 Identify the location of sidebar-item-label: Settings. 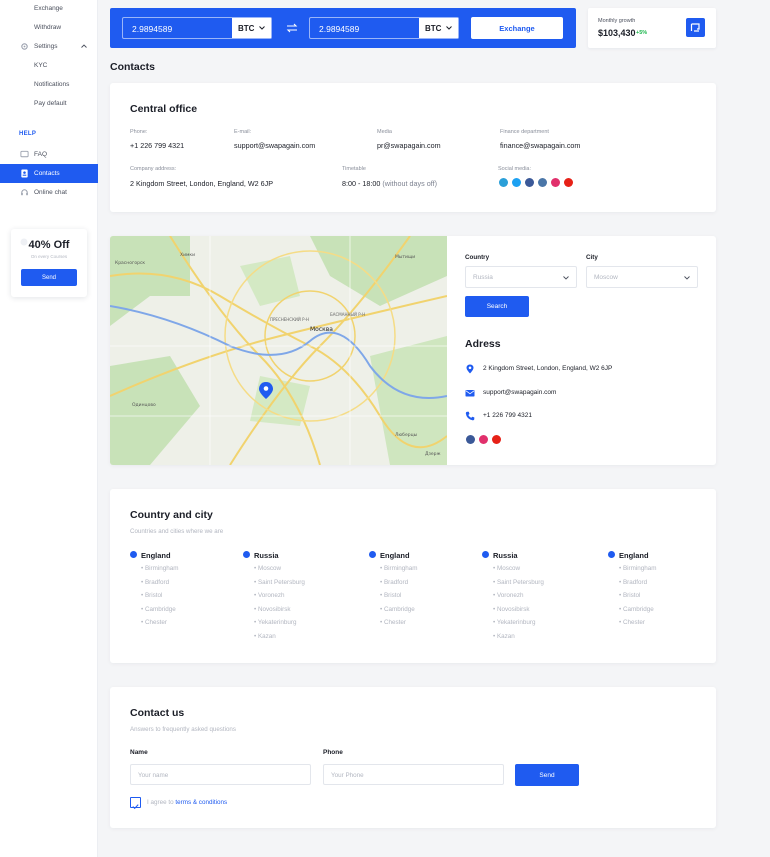
(46, 46).